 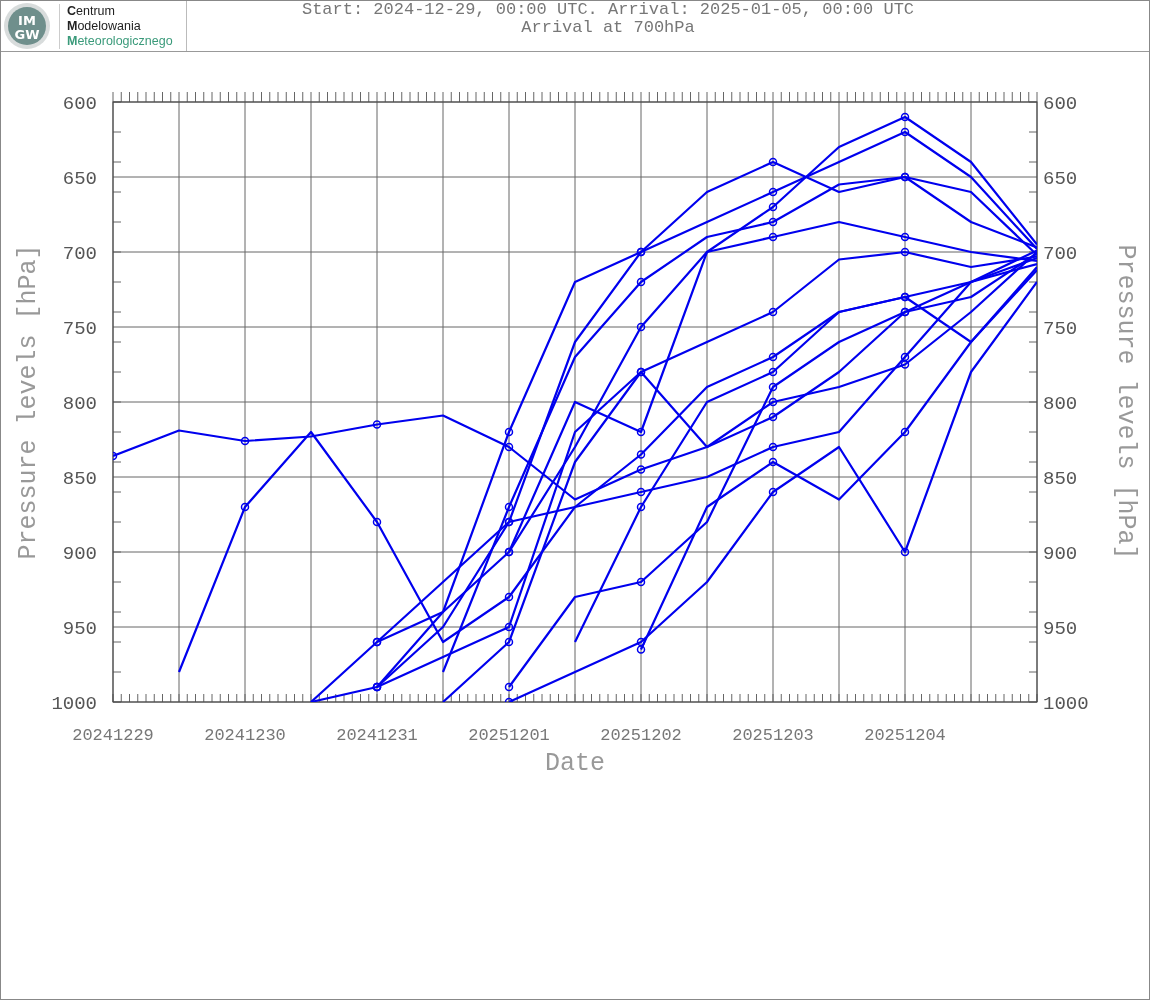 What do you see at coordinates (608, 28) in the screenshot?
I see `chart-title: Arrival at 700hPa` at bounding box center [608, 28].